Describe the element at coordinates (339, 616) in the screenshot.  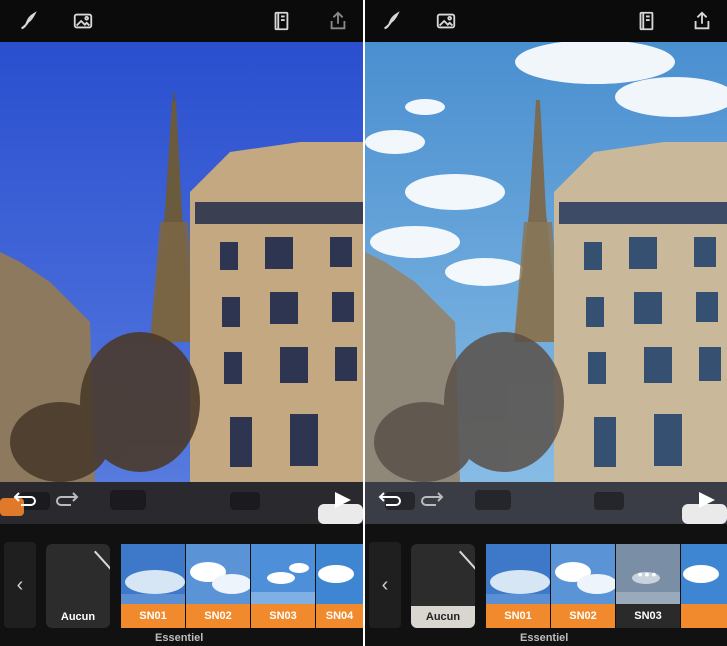
I see `filter-sn04-label: SN04` at that location.